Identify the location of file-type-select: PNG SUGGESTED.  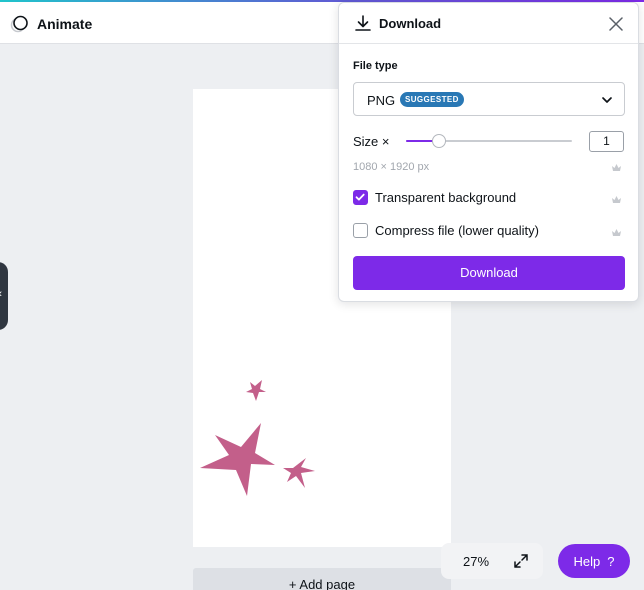
(489, 99).